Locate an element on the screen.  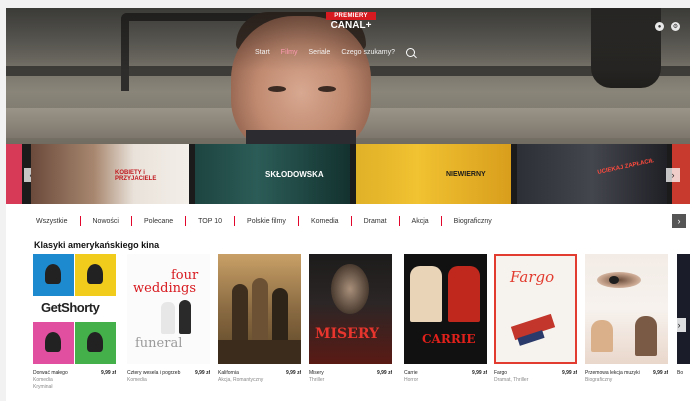
nav-item-start: Start is located at coordinates (262, 52).